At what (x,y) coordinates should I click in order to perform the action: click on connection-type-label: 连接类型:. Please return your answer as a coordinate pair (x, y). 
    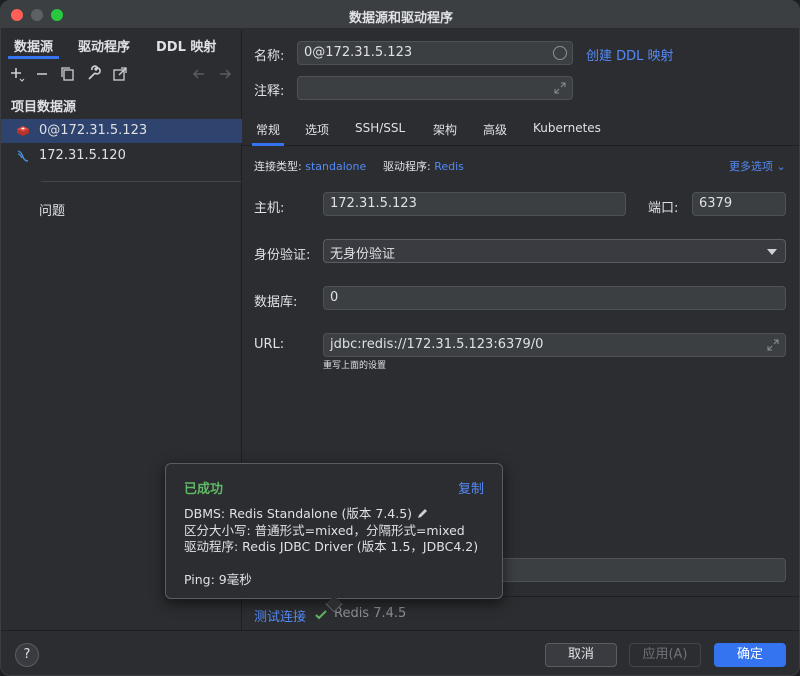
    Looking at the image, I should click on (278, 166).